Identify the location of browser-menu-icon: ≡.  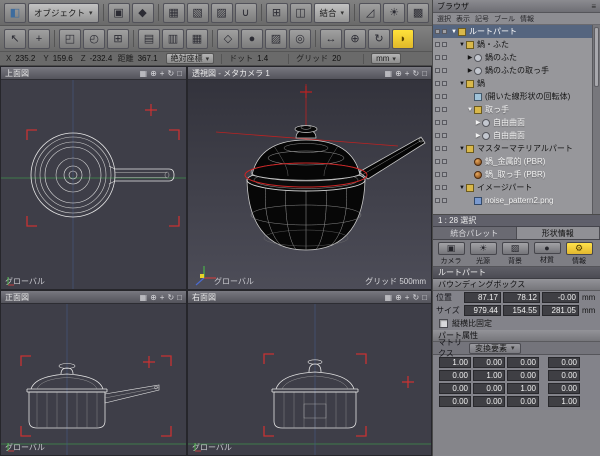
(593, 6).